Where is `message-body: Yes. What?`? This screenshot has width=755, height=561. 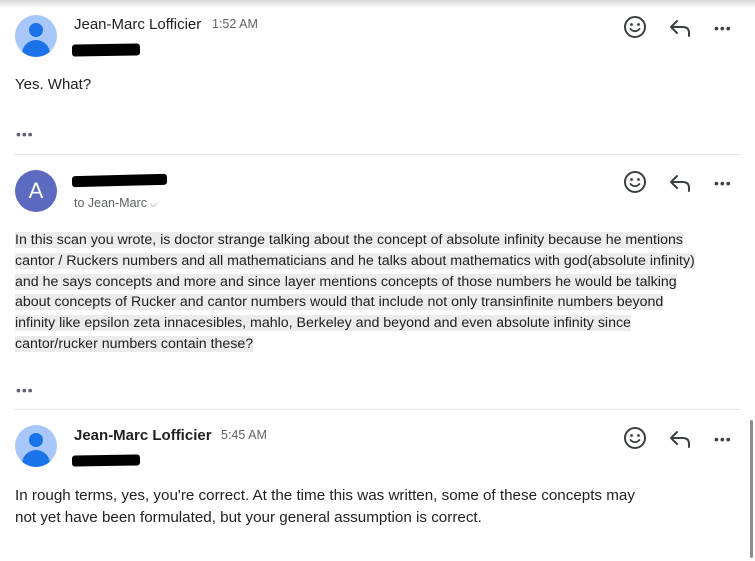
message-body: Yes. What? is located at coordinates (53, 84).